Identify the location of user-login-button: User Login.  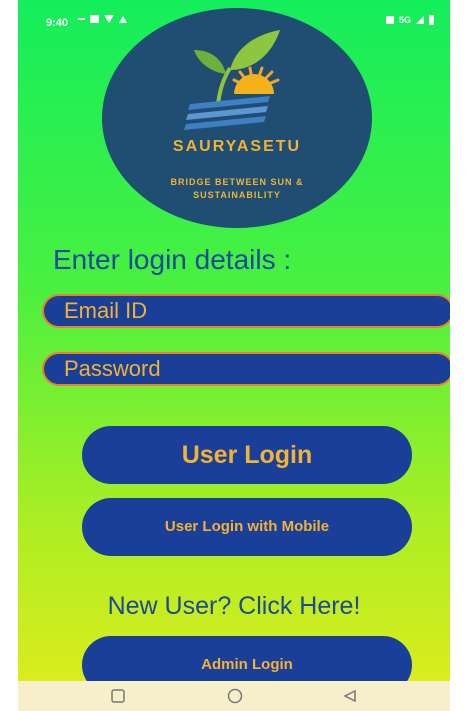
(247, 455).